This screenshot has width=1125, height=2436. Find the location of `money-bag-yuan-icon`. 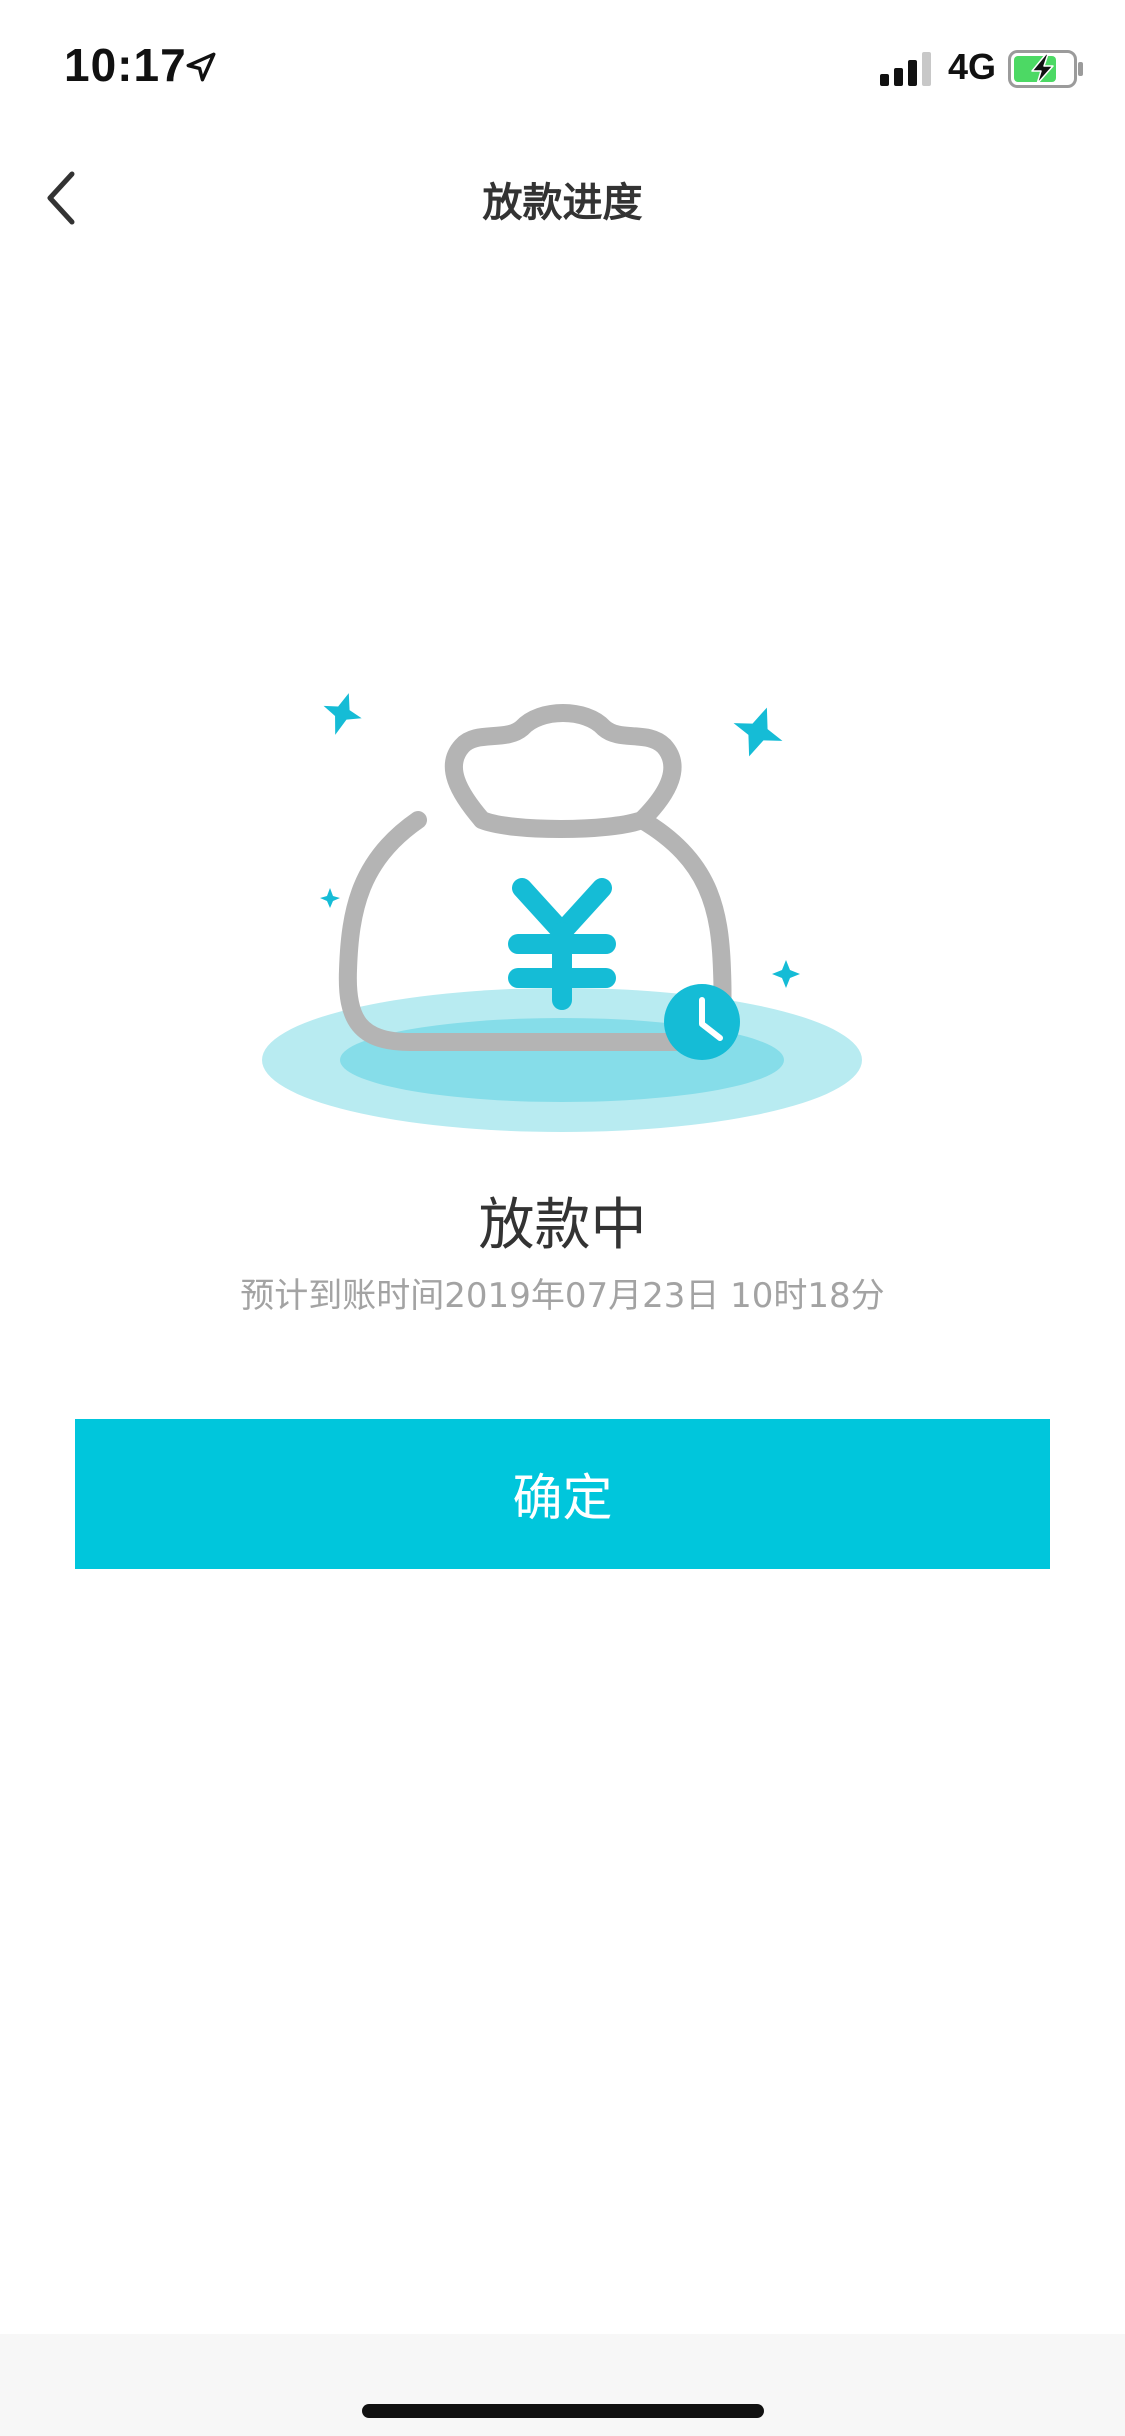

money-bag-yuan-icon is located at coordinates (562, 912).